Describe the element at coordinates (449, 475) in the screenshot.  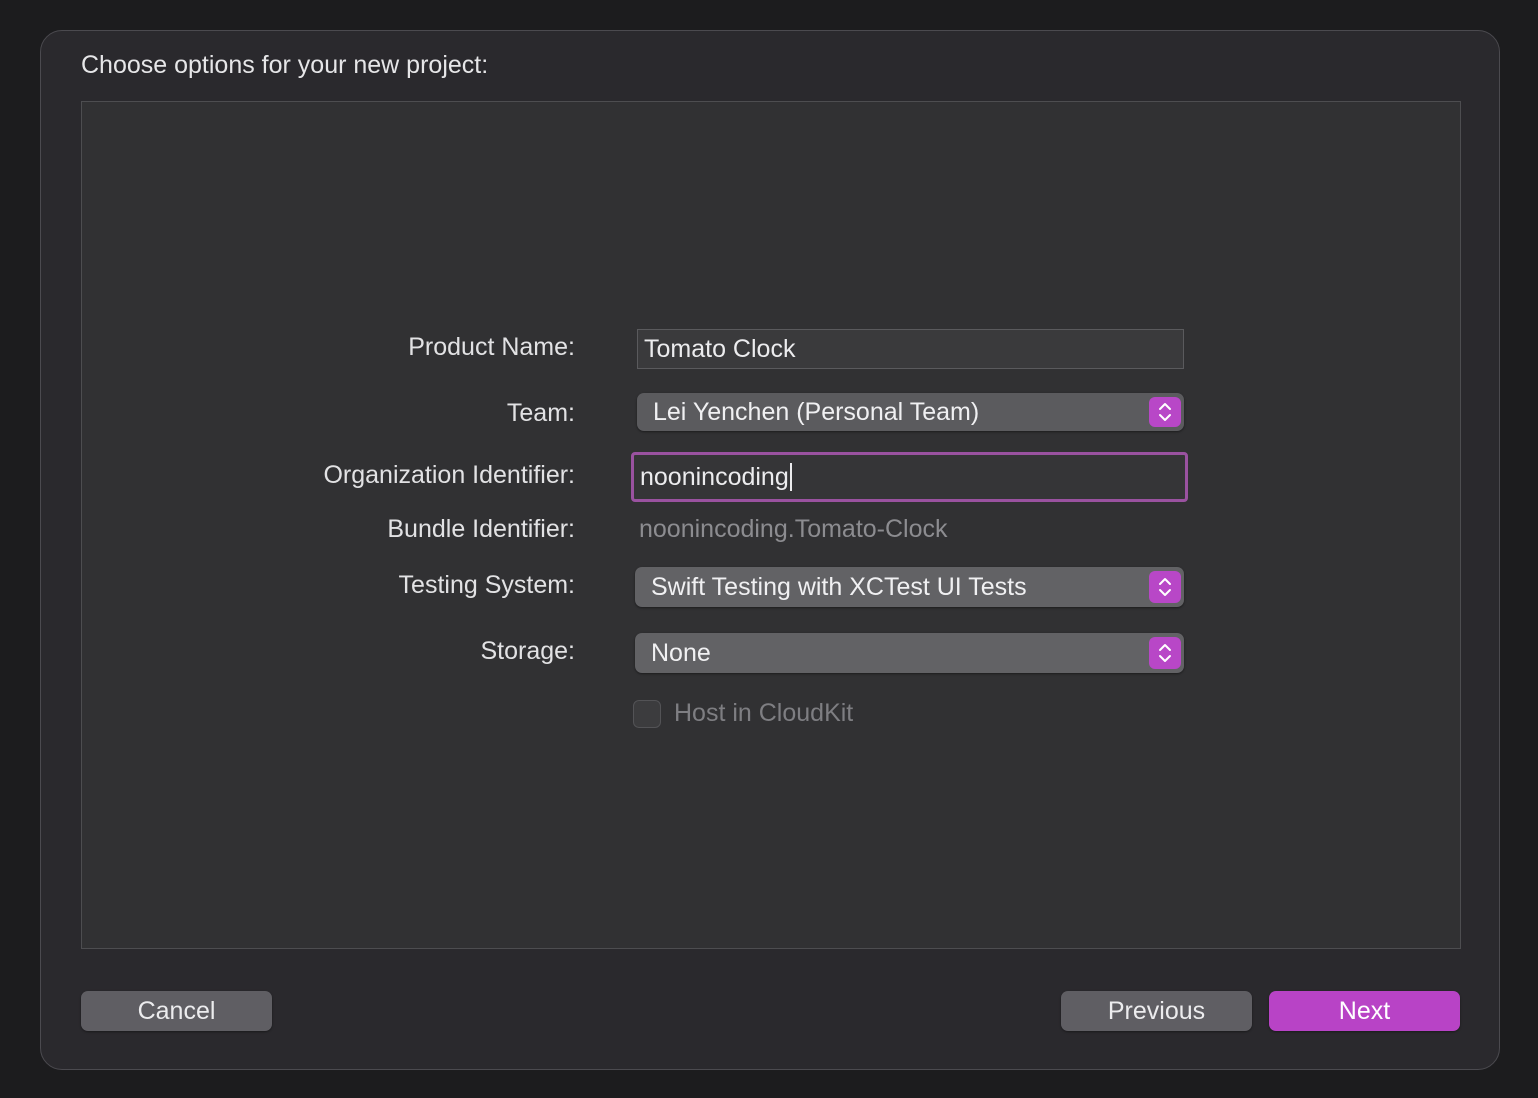
I see `organization-identifier-label: Organization Identifier:` at that location.